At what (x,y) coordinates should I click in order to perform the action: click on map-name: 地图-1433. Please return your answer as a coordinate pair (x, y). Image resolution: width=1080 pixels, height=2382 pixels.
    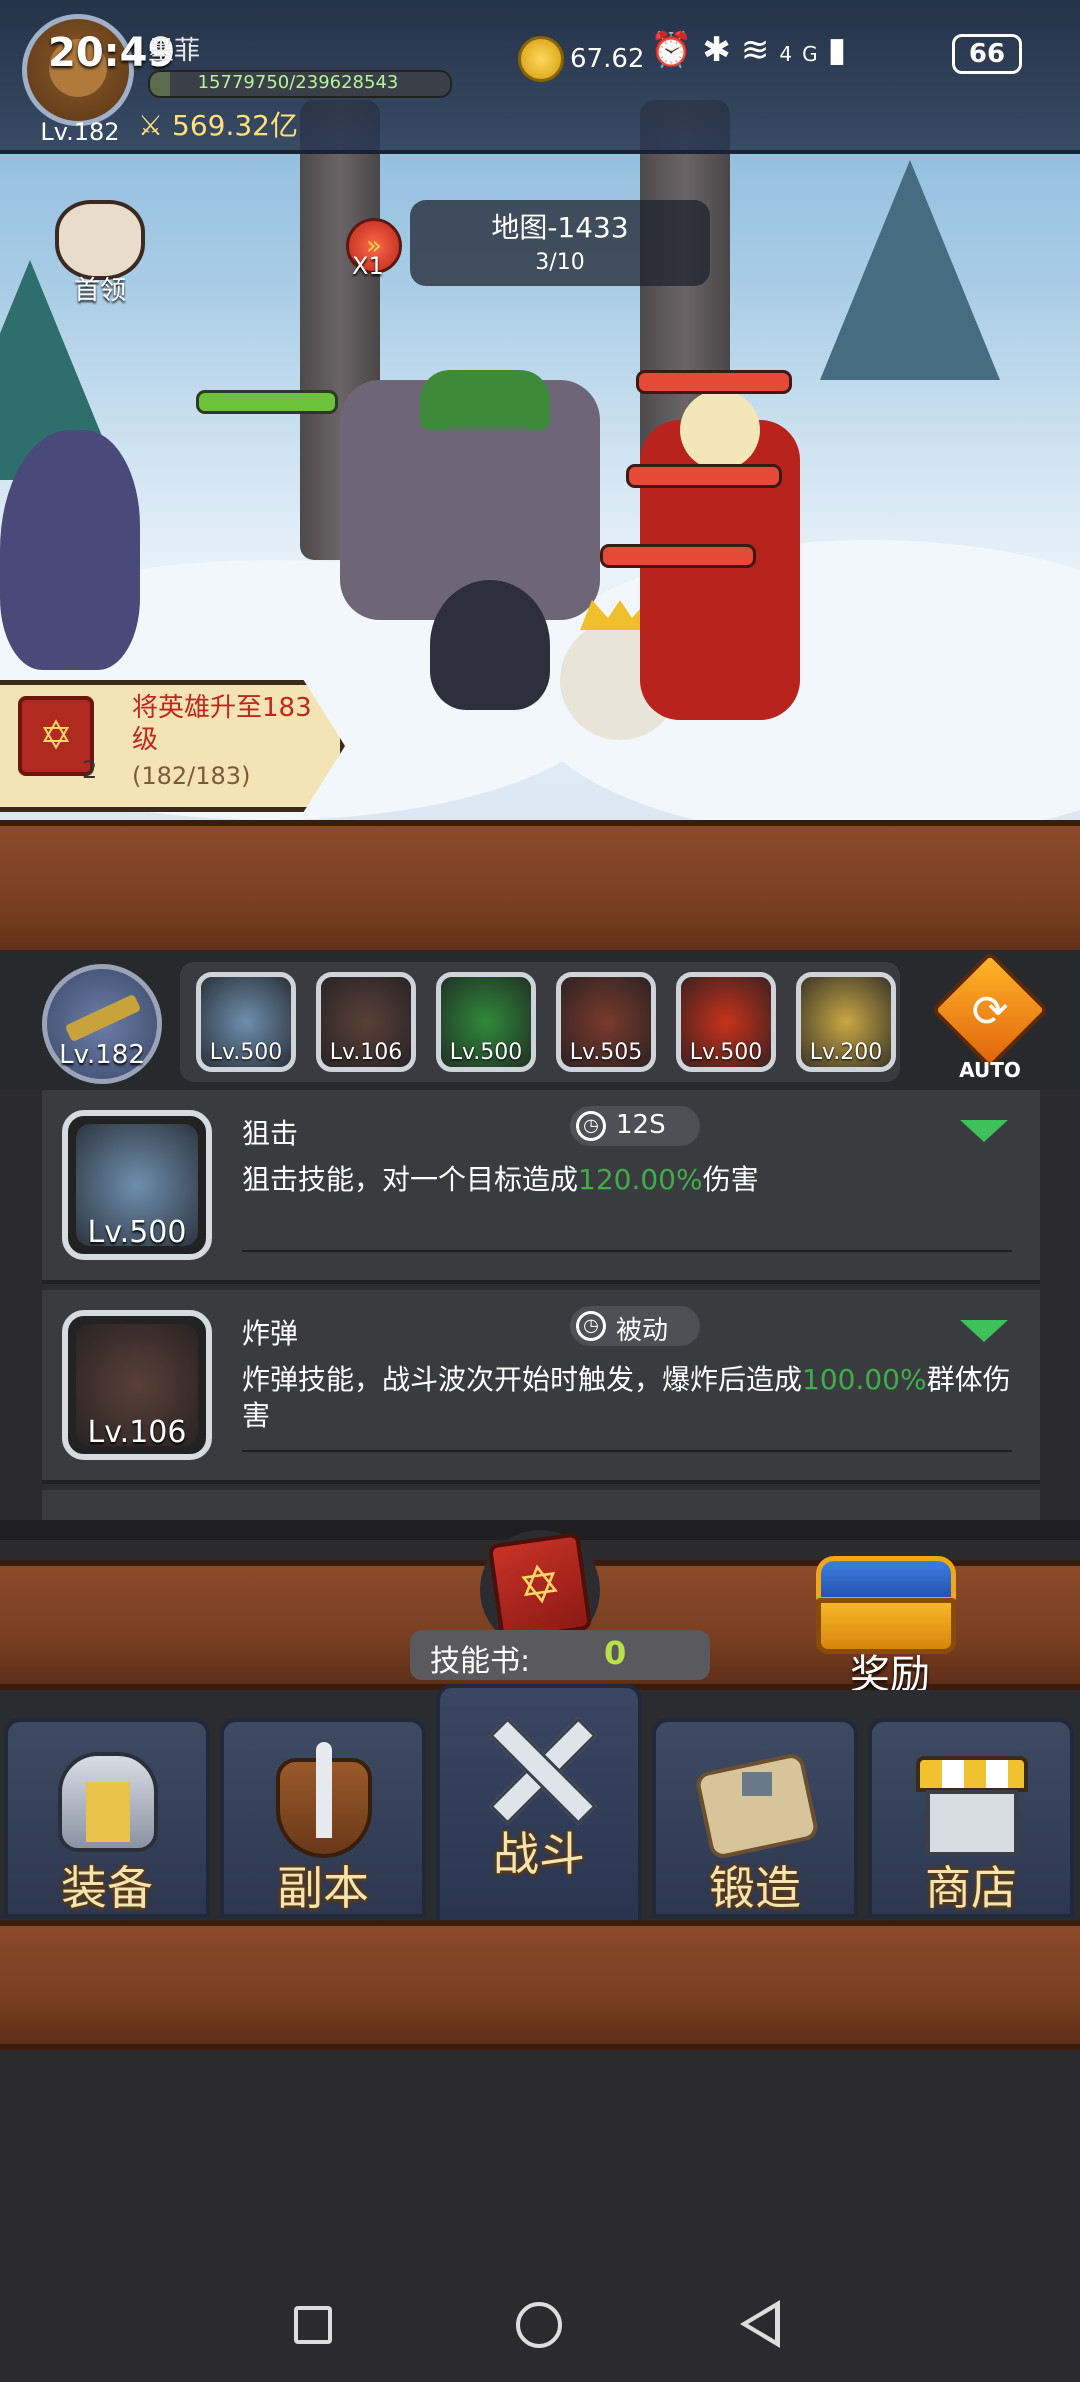
    Looking at the image, I should click on (560, 227).